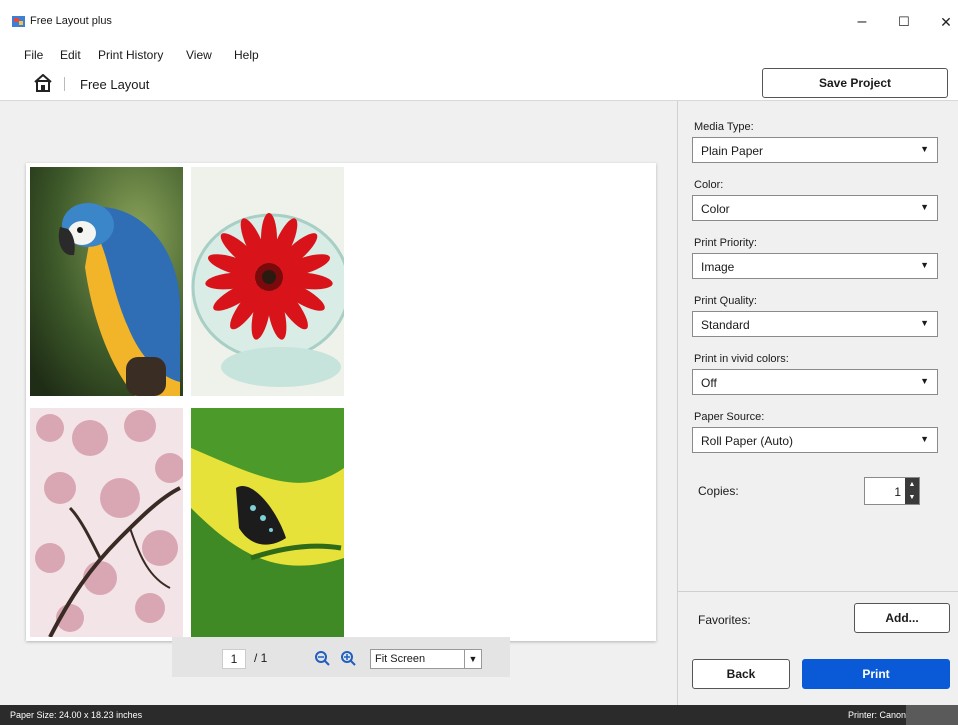 The width and height of the screenshot is (958, 725). Describe the element at coordinates (815, 324) in the screenshot. I see `print-quality-select: Standard ▼` at that location.